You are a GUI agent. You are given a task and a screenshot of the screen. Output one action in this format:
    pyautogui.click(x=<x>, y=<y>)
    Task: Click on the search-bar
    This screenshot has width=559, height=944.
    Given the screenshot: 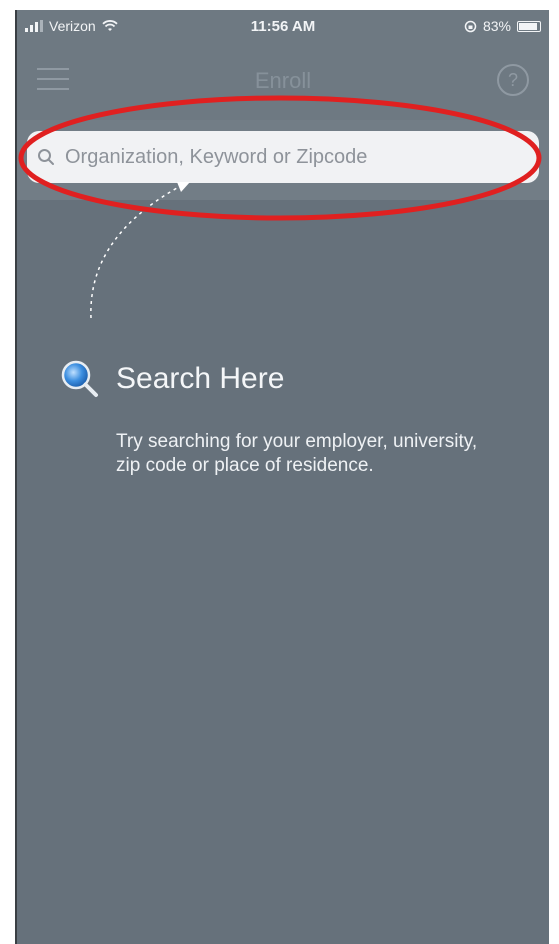 What is the action you would take?
    pyautogui.click(x=283, y=157)
    